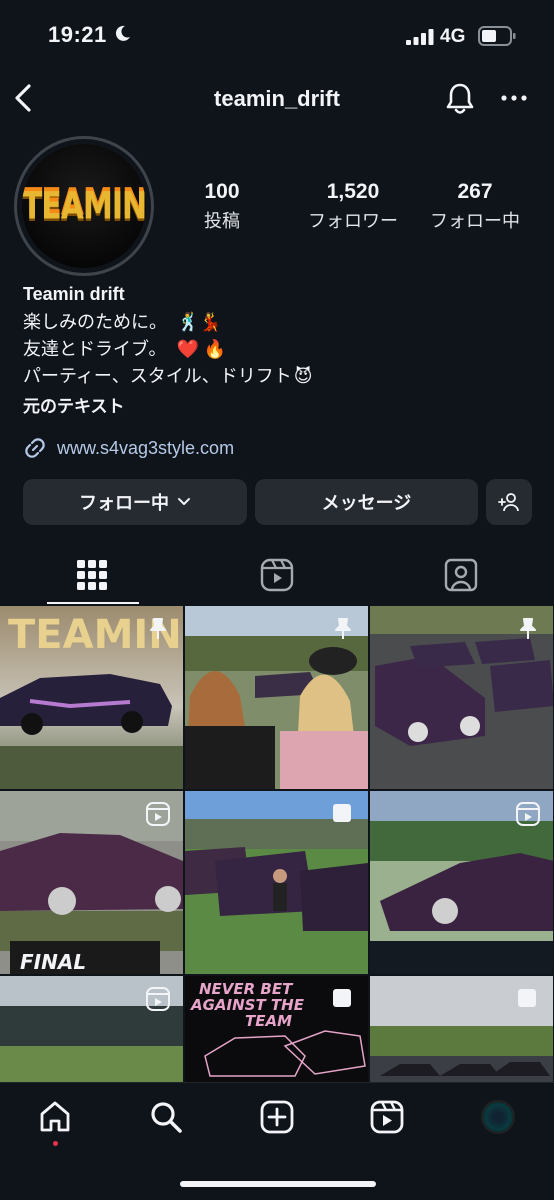 The width and height of the screenshot is (554, 1200). Describe the element at coordinates (91, 882) in the screenshot. I see `post-thumbnail: FINAL` at that location.